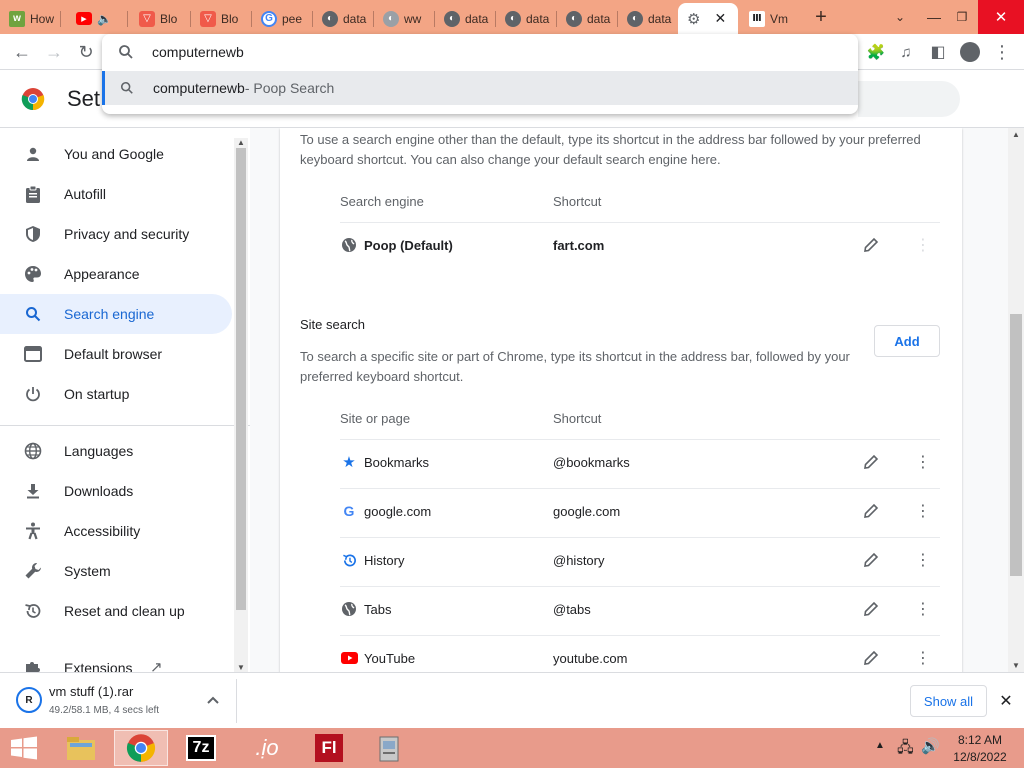 This screenshot has height=768, width=1024. Describe the element at coordinates (384, 560) in the screenshot. I see `site-name: History` at that location.